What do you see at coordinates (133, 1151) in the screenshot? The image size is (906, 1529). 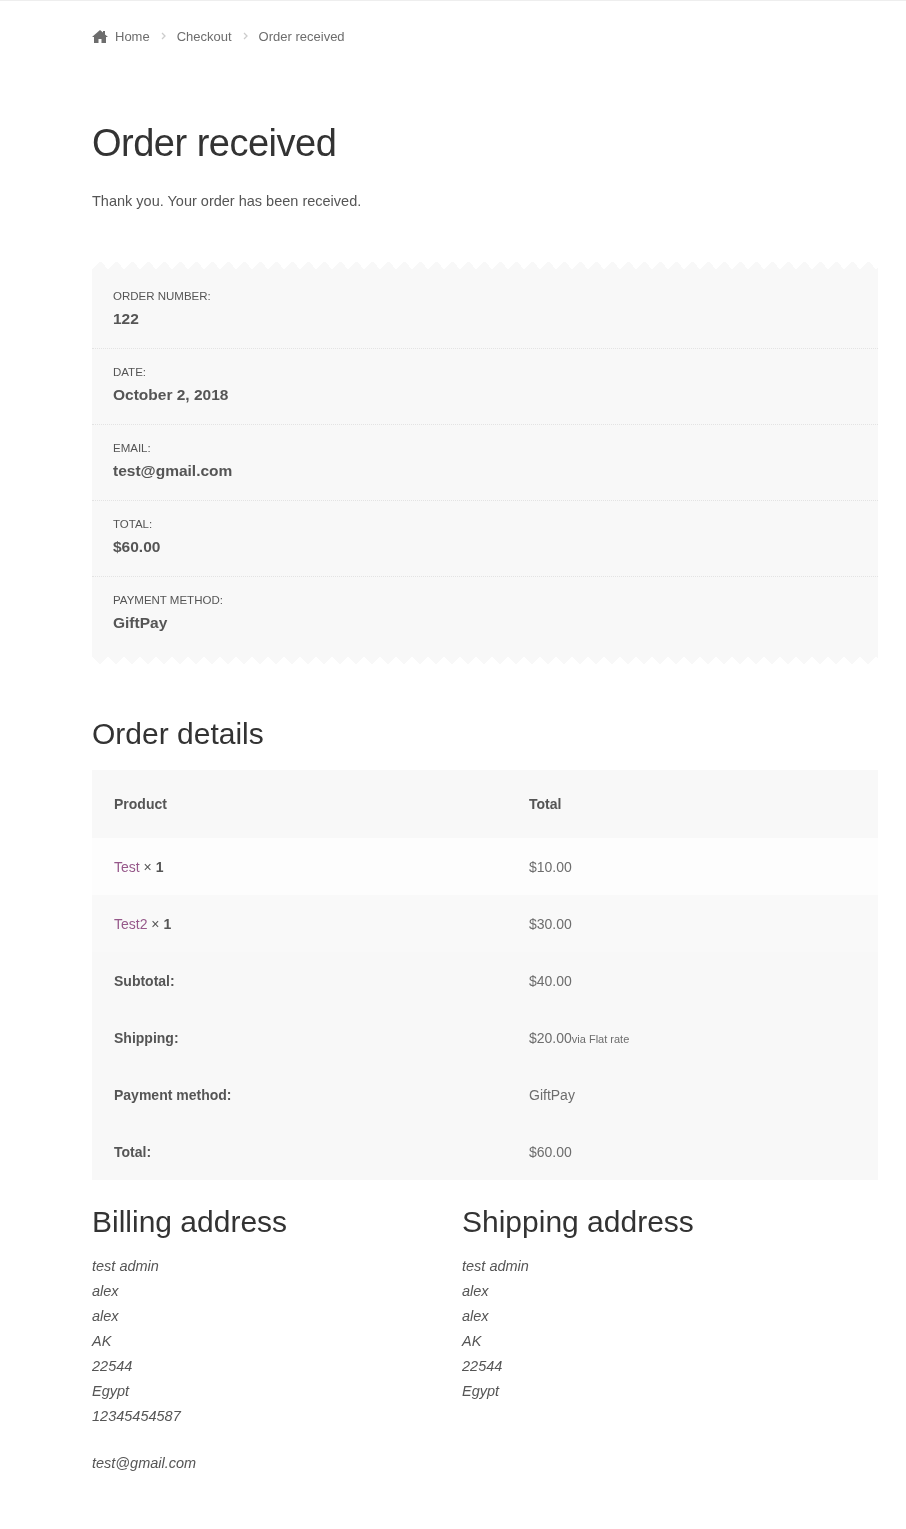 I see `totals-label: Total:` at bounding box center [133, 1151].